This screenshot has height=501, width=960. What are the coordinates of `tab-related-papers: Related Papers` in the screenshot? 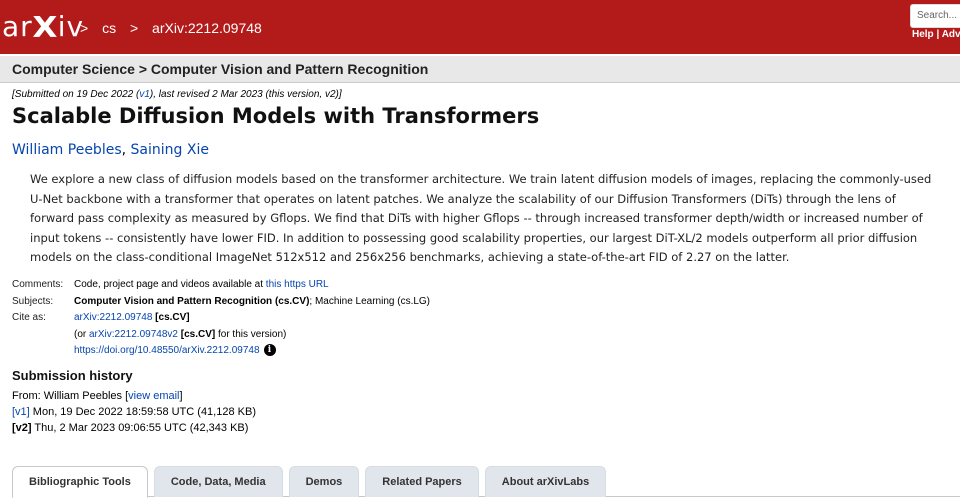 It's located at (422, 481).